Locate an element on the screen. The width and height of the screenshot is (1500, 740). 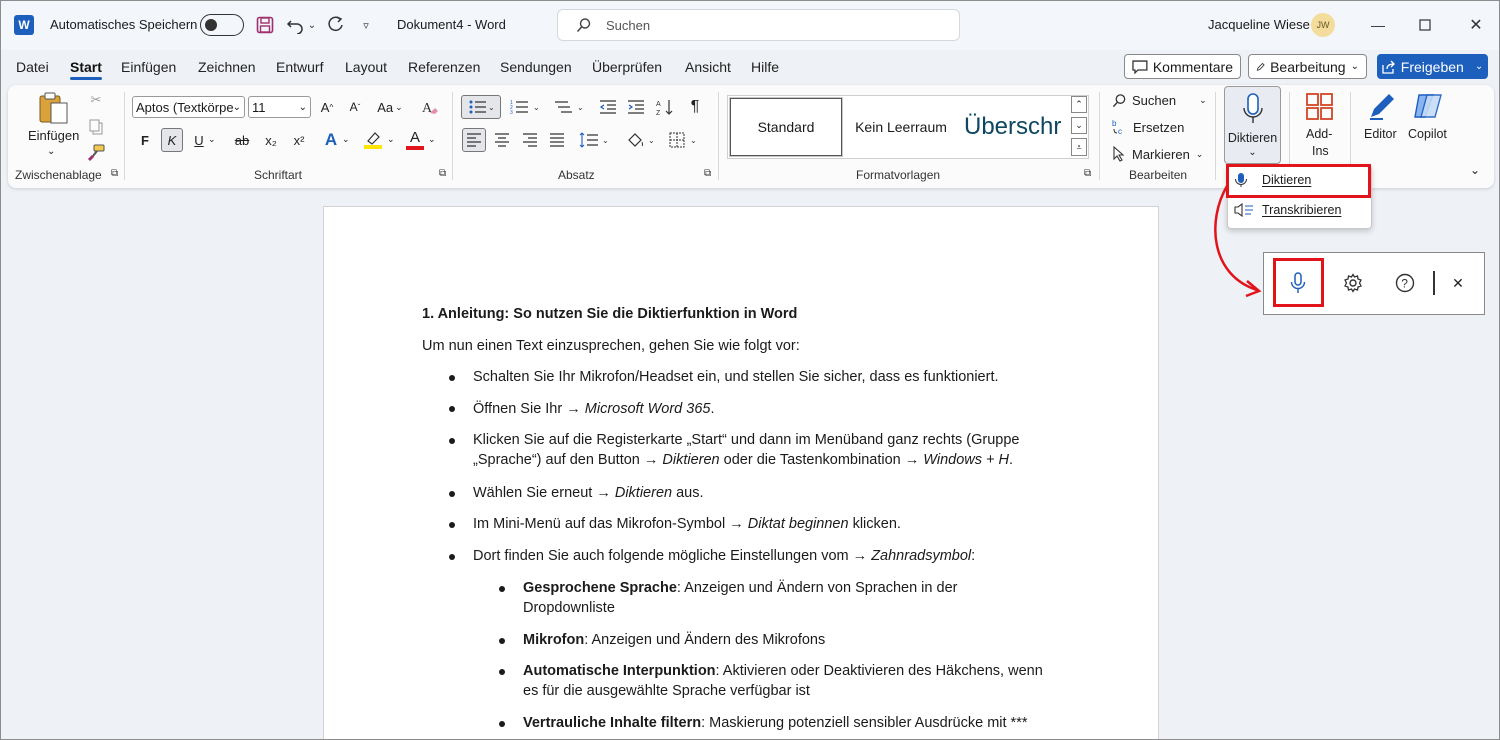
font-size-combo: 11 ⌄ is located at coordinates (279, 107).